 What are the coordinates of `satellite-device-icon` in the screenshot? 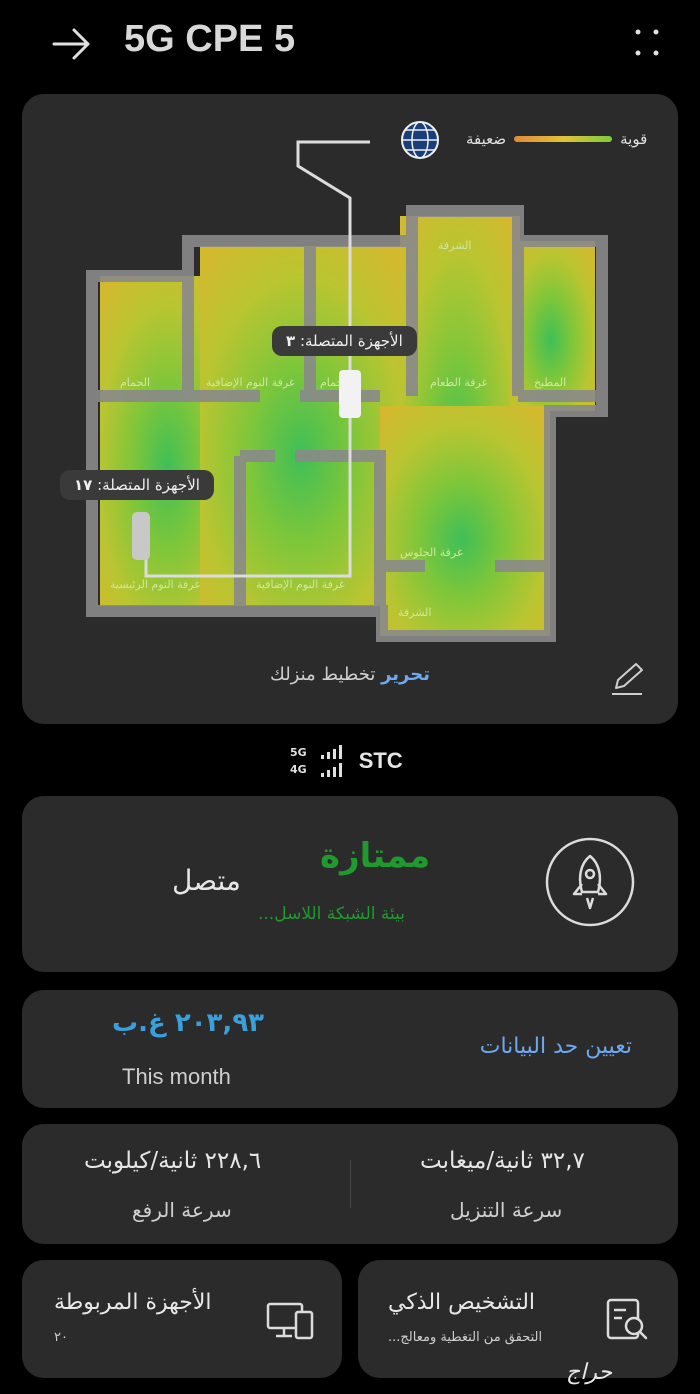 It's located at (141, 536).